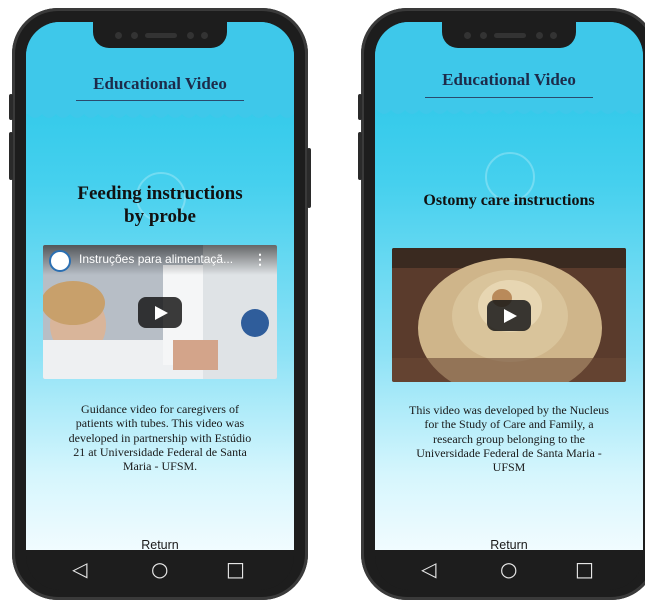 This screenshot has width=645, height=605. Describe the element at coordinates (309, 178) in the screenshot. I see `power-button` at that location.